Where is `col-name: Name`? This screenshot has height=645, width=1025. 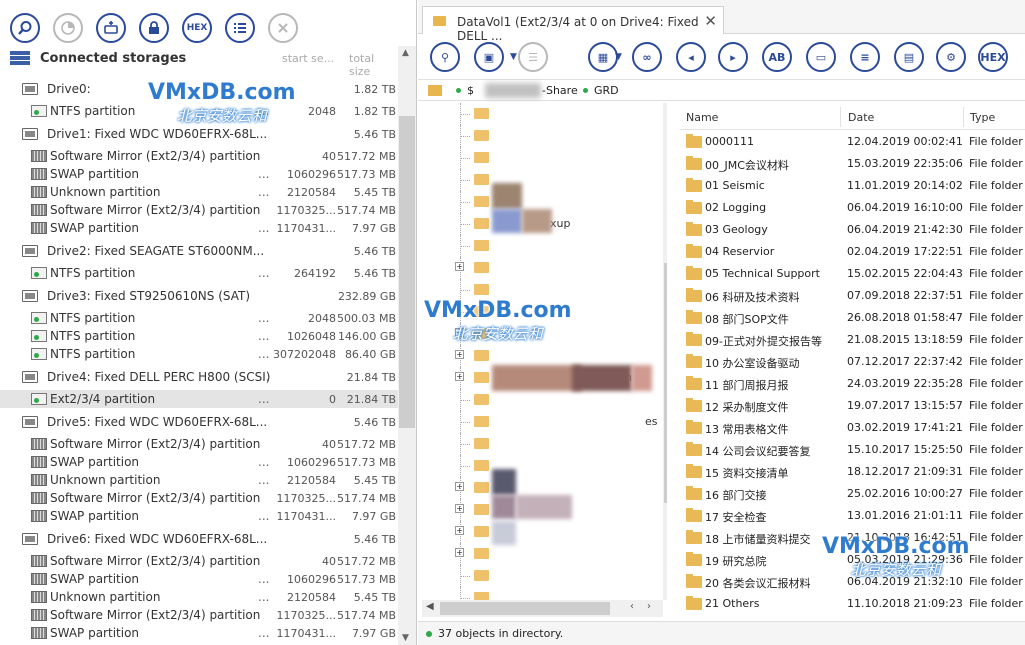 col-name: Name is located at coordinates (702, 117).